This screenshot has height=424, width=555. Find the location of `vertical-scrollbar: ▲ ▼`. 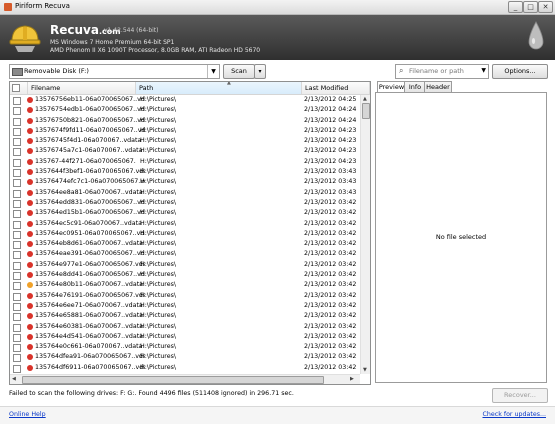

vertical-scrollbar: ▲ ▼ is located at coordinates (365, 234).